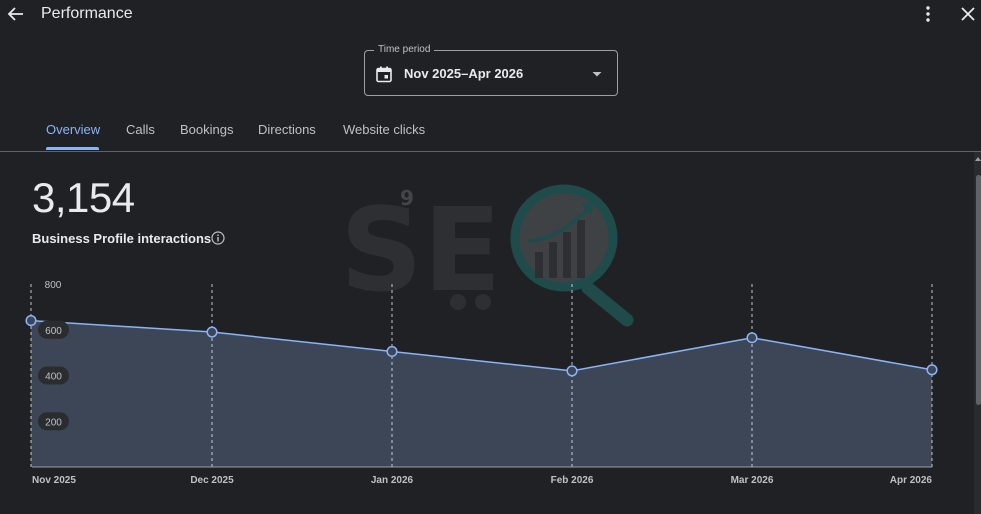 Image resolution: width=981 pixels, height=514 pixels. I want to click on time-period-label: Time period, so click(404, 50).